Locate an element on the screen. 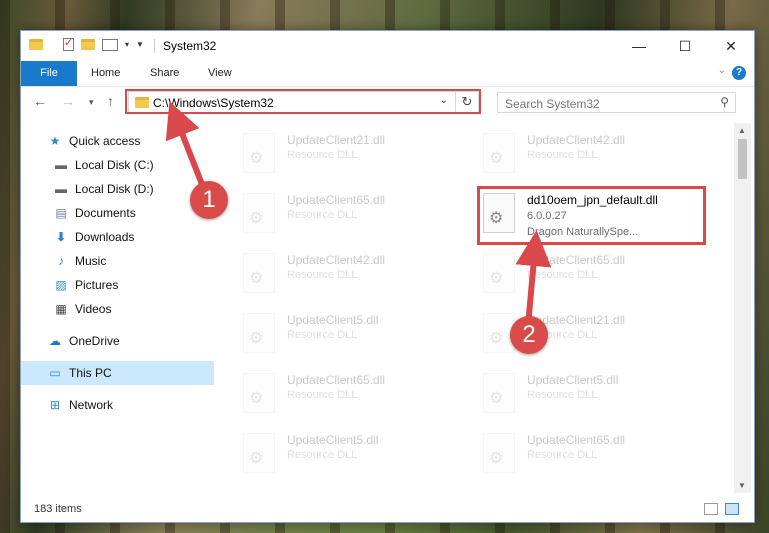 This screenshot has height=533, width=769. step-1-badge: 1 is located at coordinates (209, 200).